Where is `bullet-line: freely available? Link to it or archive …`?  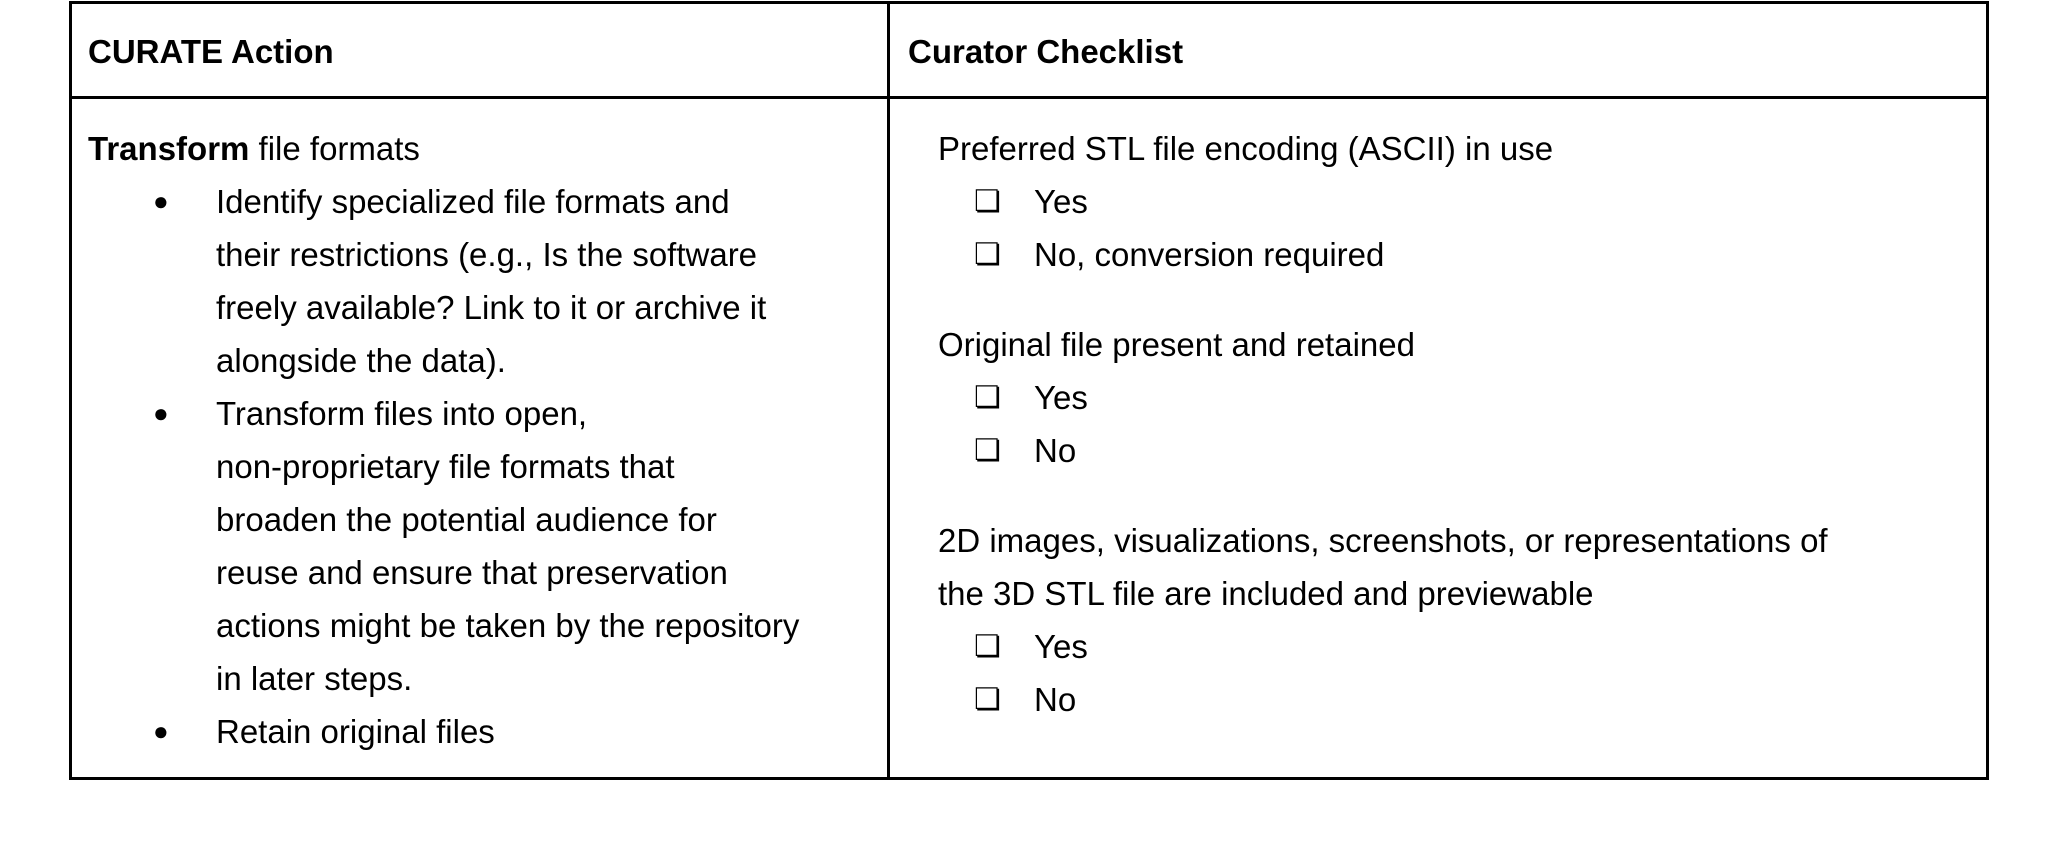 bullet-line: freely available? Link to it or archive … is located at coordinates (491, 307).